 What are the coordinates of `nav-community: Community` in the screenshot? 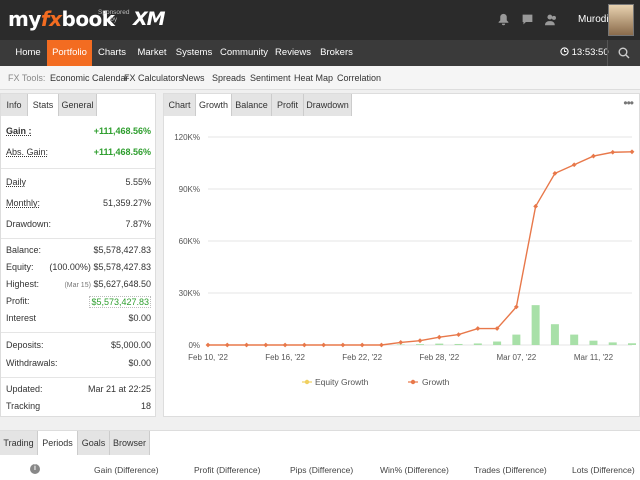 It's located at (244, 53).